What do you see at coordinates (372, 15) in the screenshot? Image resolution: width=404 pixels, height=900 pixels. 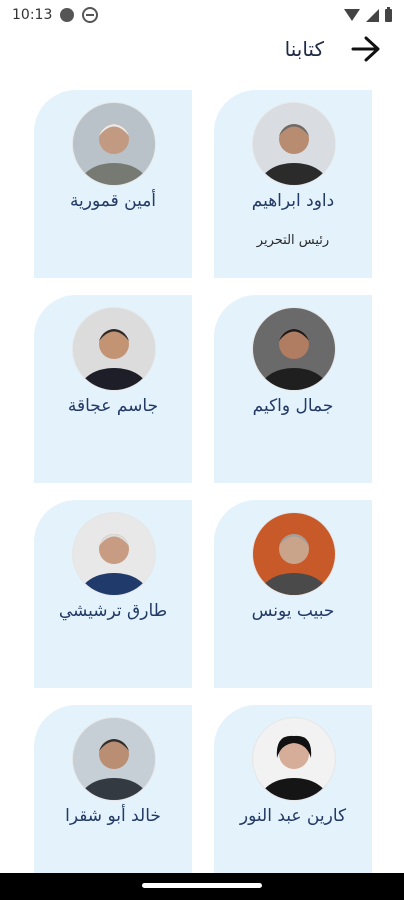 I see `signal-icon` at bounding box center [372, 15].